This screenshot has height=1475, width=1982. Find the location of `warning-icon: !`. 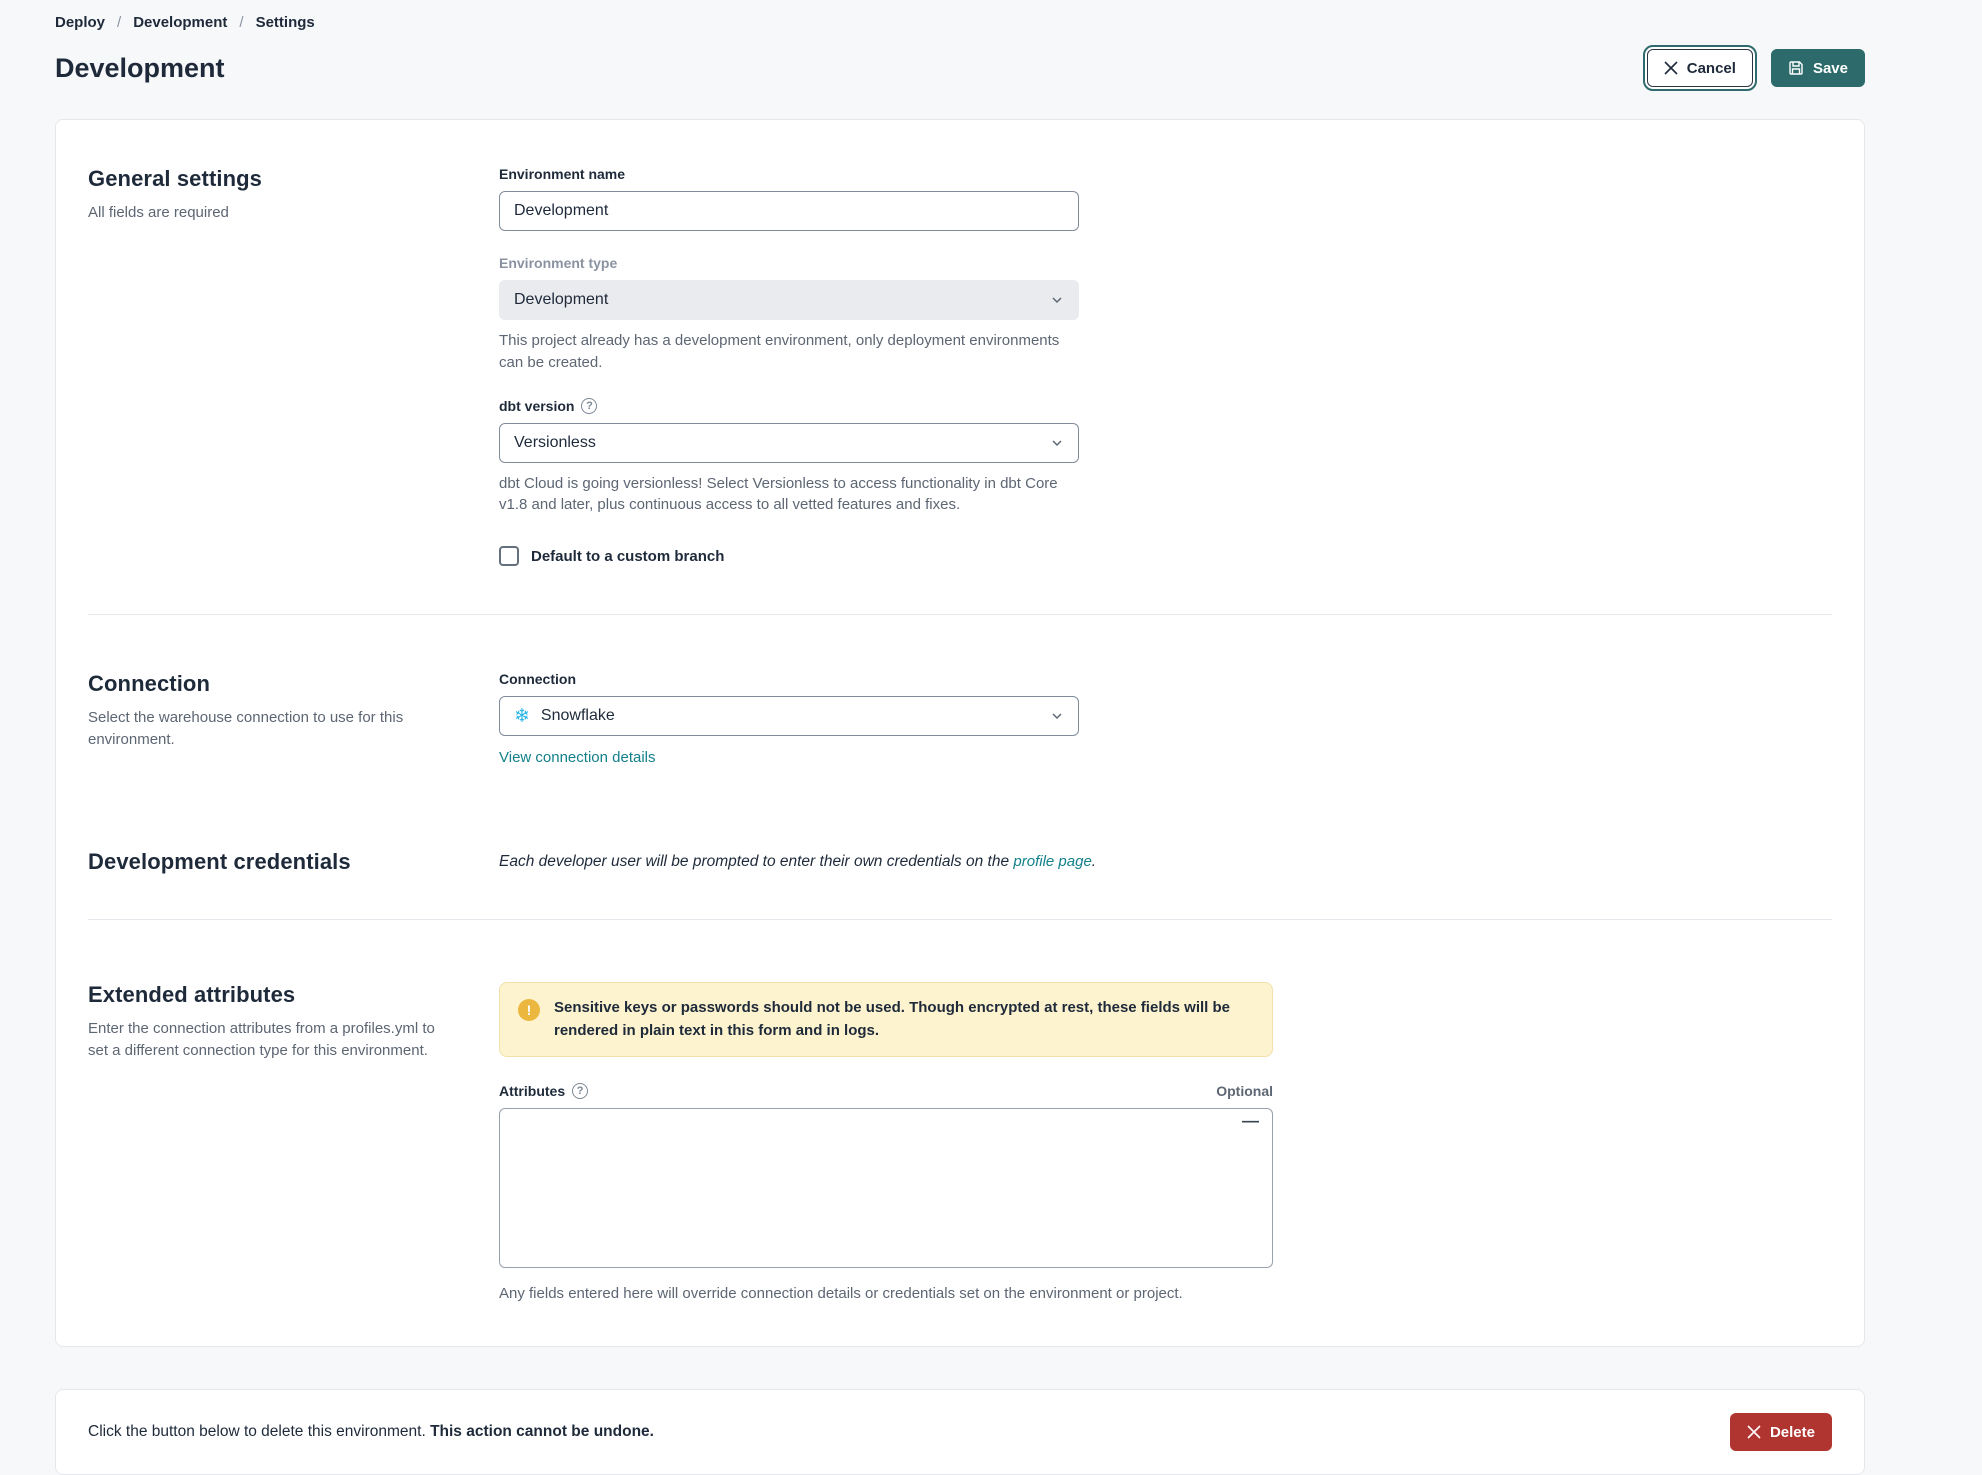

warning-icon: ! is located at coordinates (529, 1010).